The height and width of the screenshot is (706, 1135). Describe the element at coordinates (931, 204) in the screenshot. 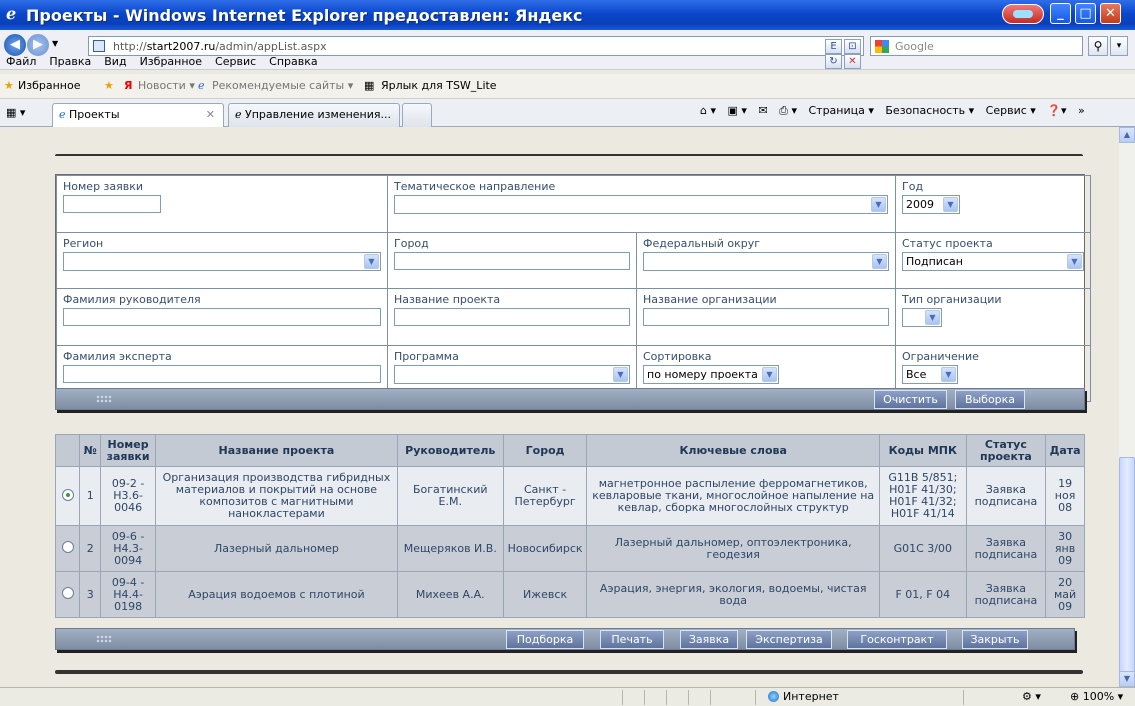

I see `year-select: 2009 ▼` at that location.